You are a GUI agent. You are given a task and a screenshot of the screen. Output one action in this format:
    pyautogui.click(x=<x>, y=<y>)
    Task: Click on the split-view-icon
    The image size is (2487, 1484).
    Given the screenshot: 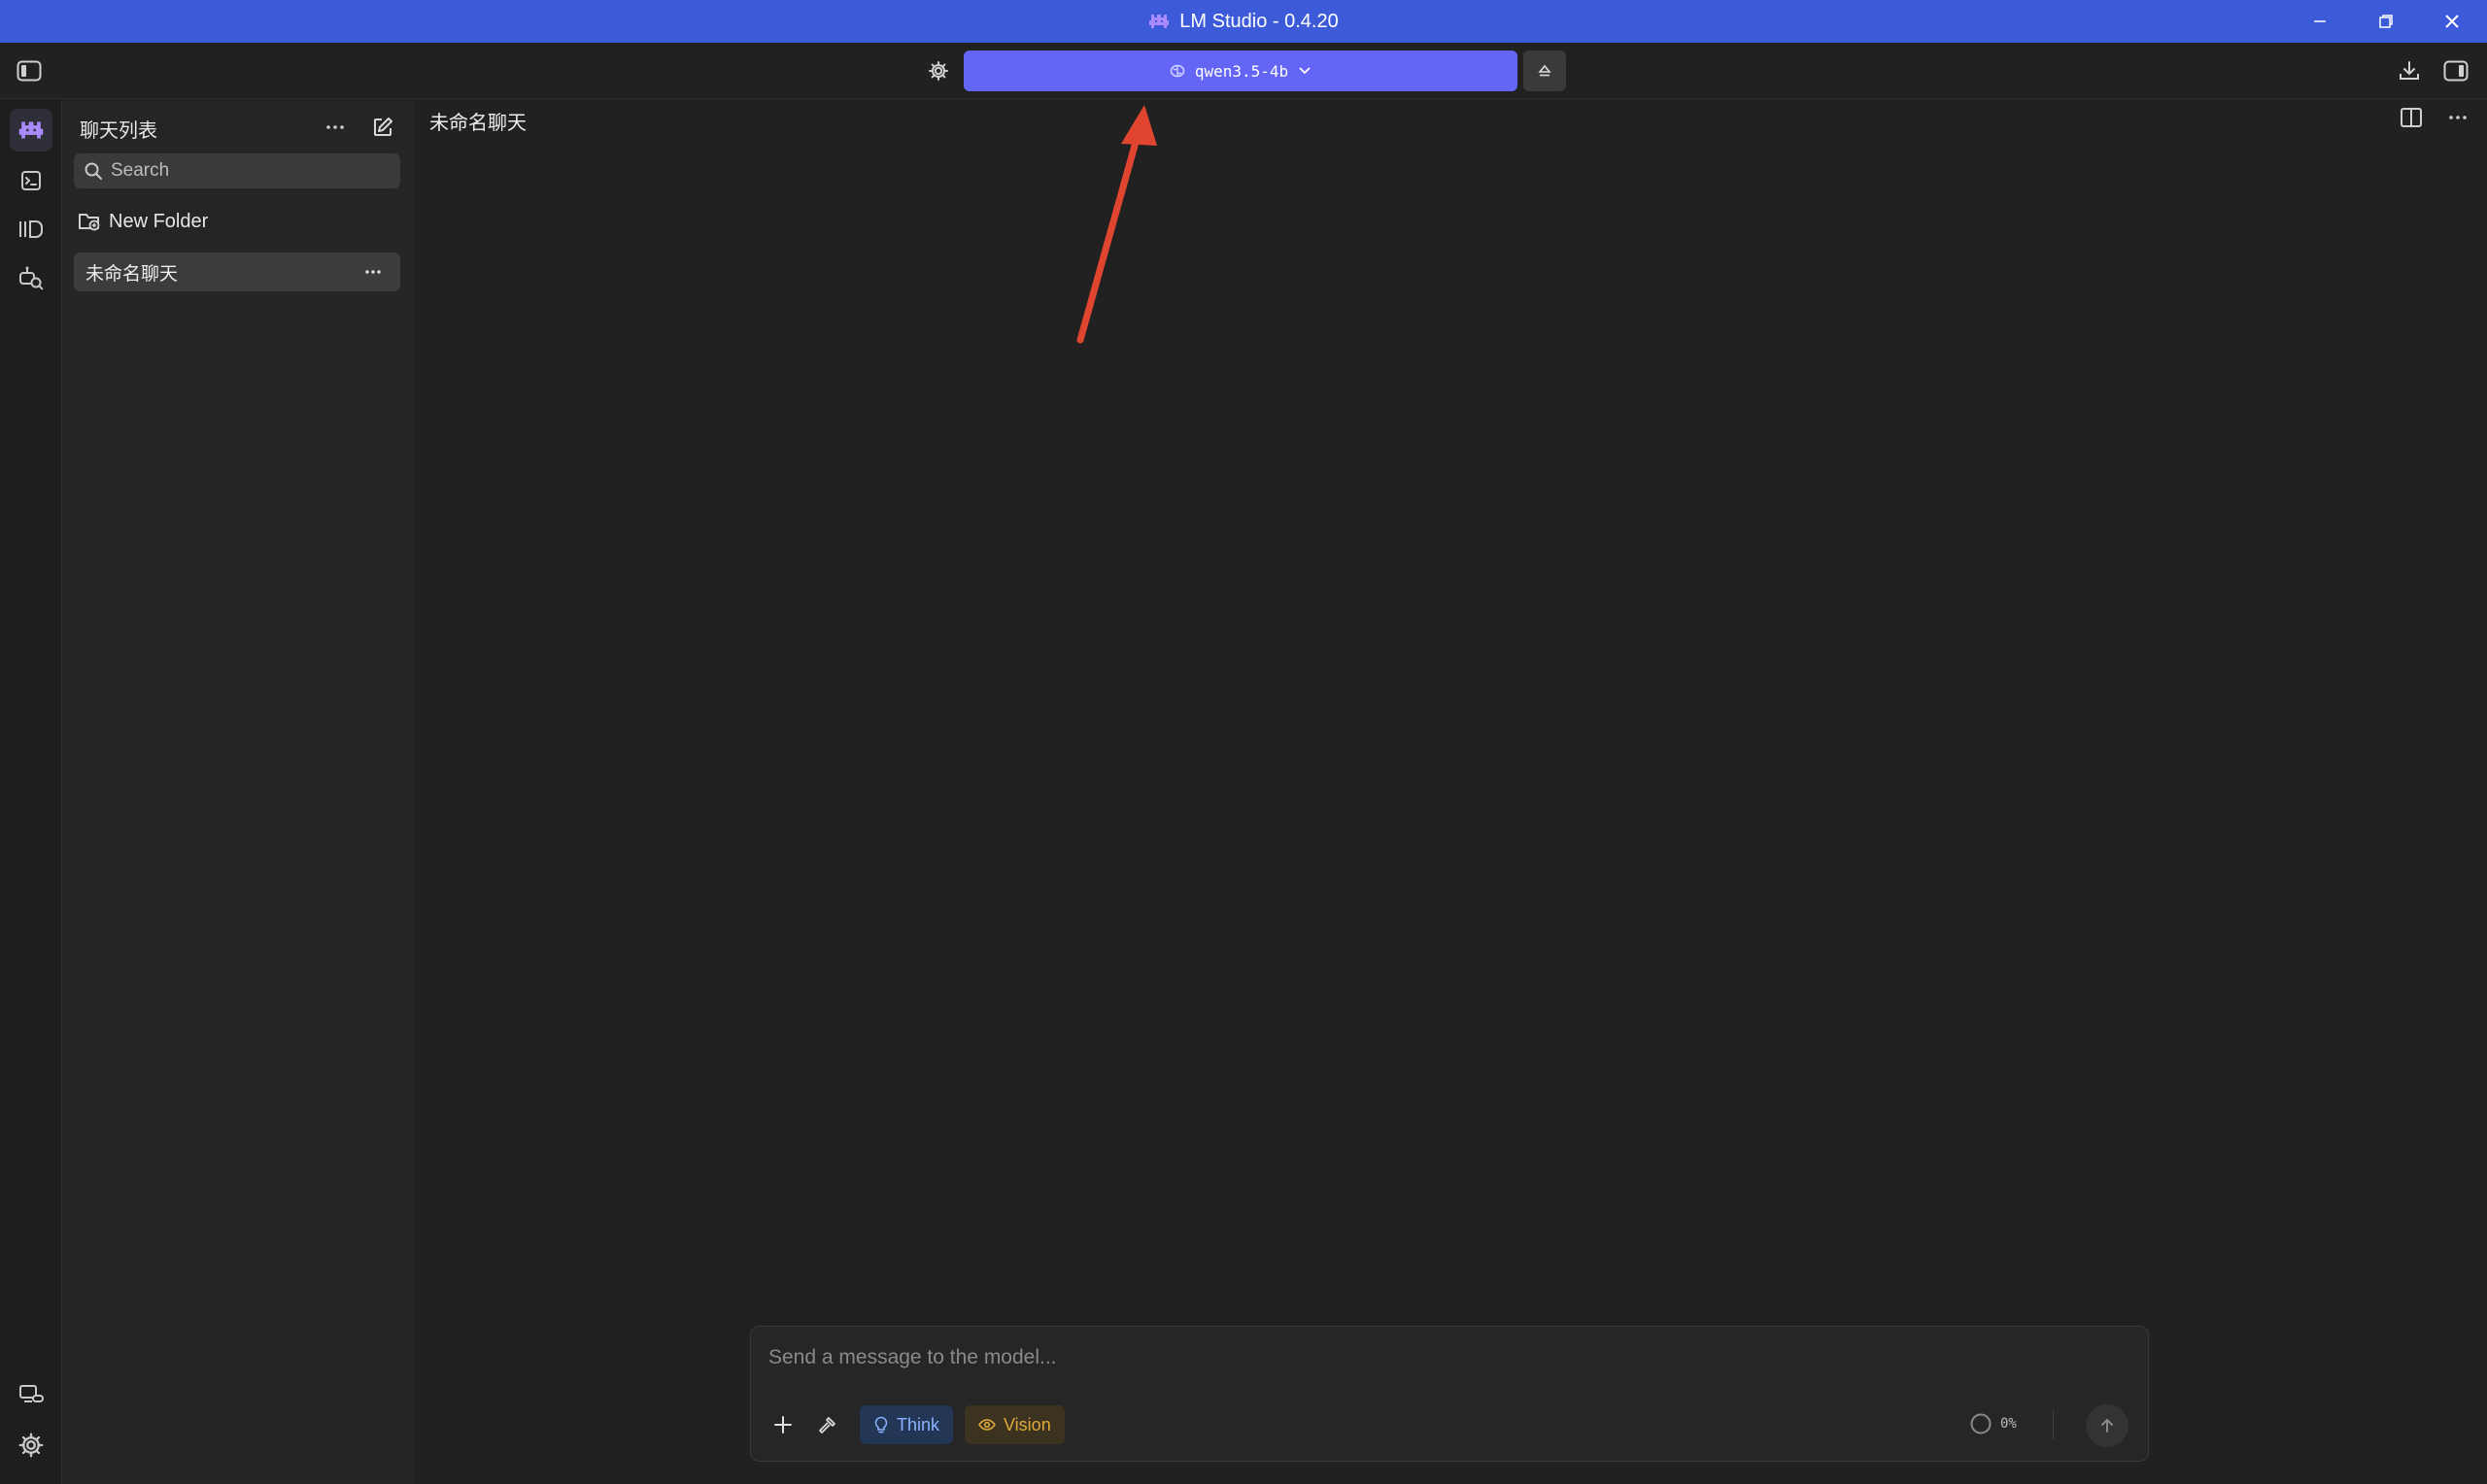 What is the action you would take?
    pyautogui.click(x=2411, y=118)
    